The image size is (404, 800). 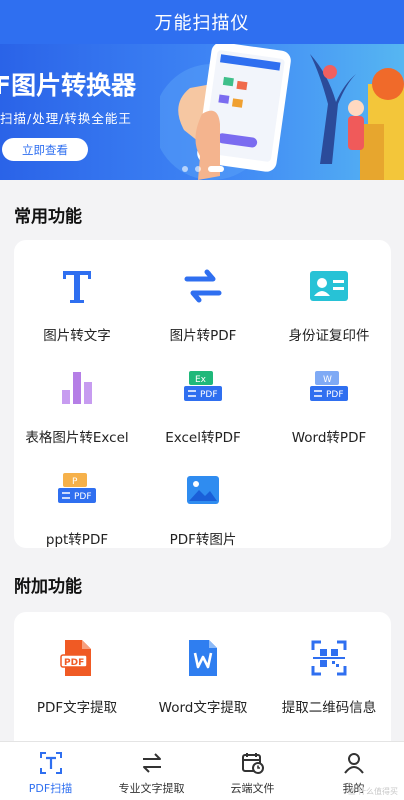 What do you see at coordinates (329, 708) in the screenshot?
I see `tile-label: 提取二维码信息` at bounding box center [329, 708].